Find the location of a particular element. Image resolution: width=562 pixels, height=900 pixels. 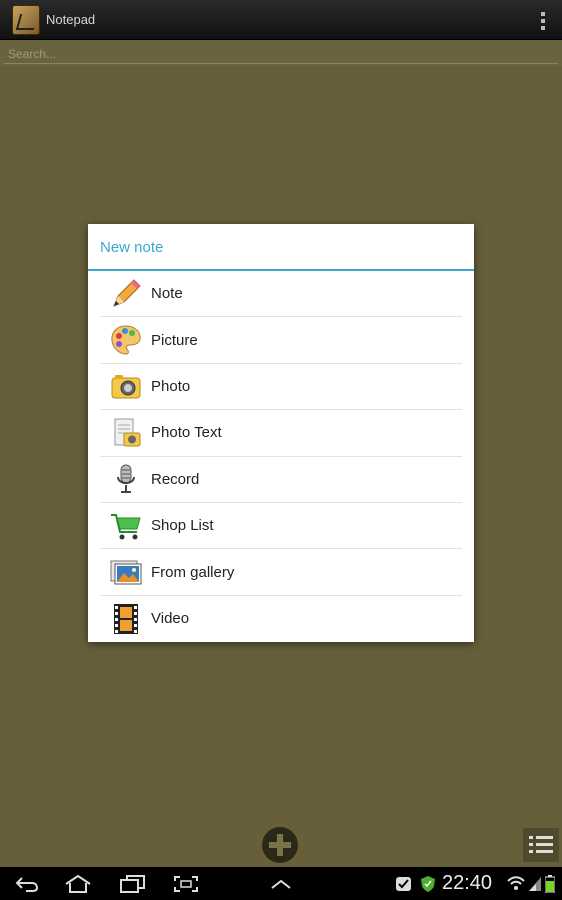

list-view-button is located at coordinates (541, 845).